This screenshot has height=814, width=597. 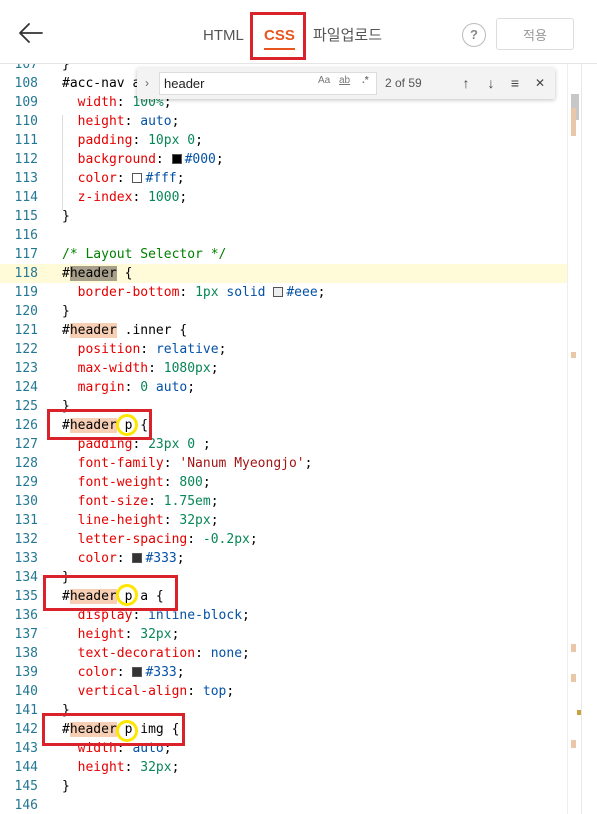 I want to click on line-code: color: #fff;, so click(x=123, y=178).